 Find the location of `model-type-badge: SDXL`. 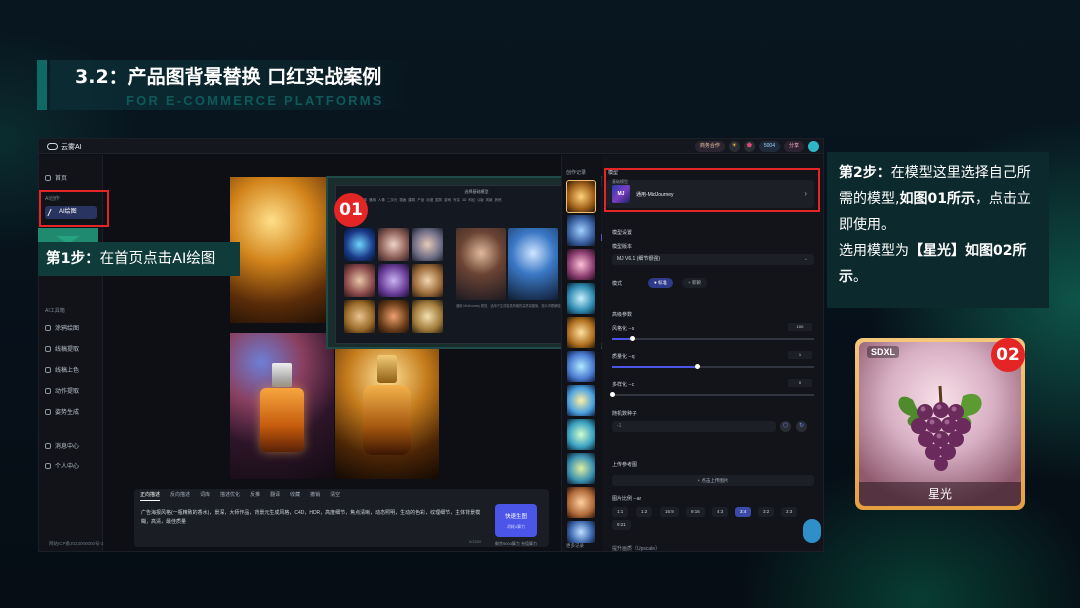

model-type-badge: SDXL is located at coordinates (883, 352).